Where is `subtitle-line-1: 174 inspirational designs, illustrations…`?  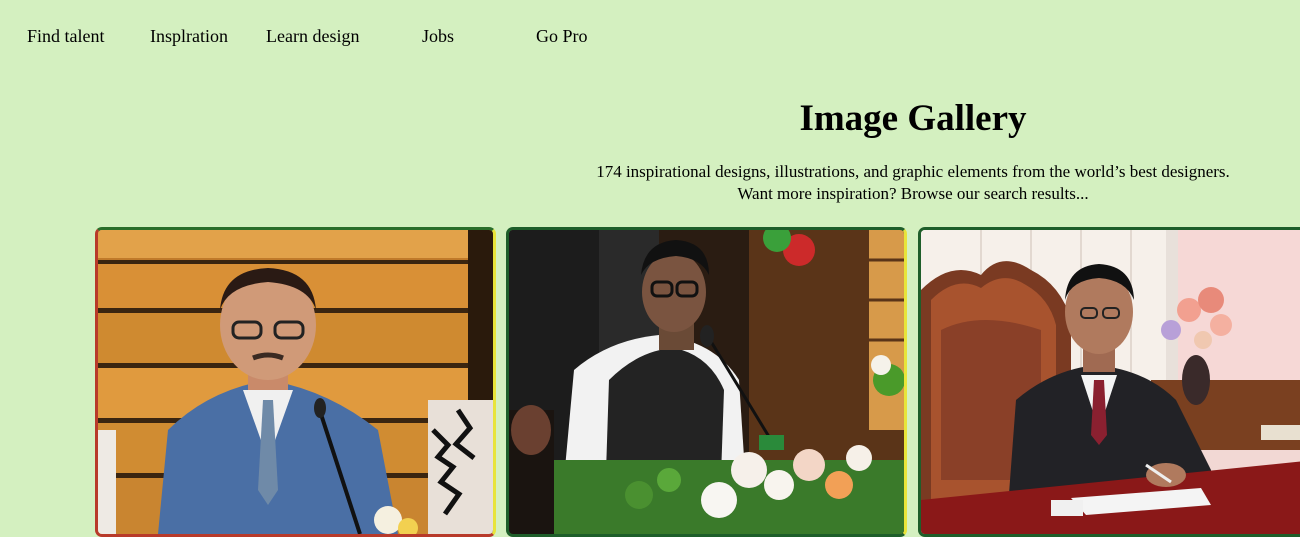
subtitle-line-1: 174 inspirational designs, illustrations… is located at coordinates (913, 171).